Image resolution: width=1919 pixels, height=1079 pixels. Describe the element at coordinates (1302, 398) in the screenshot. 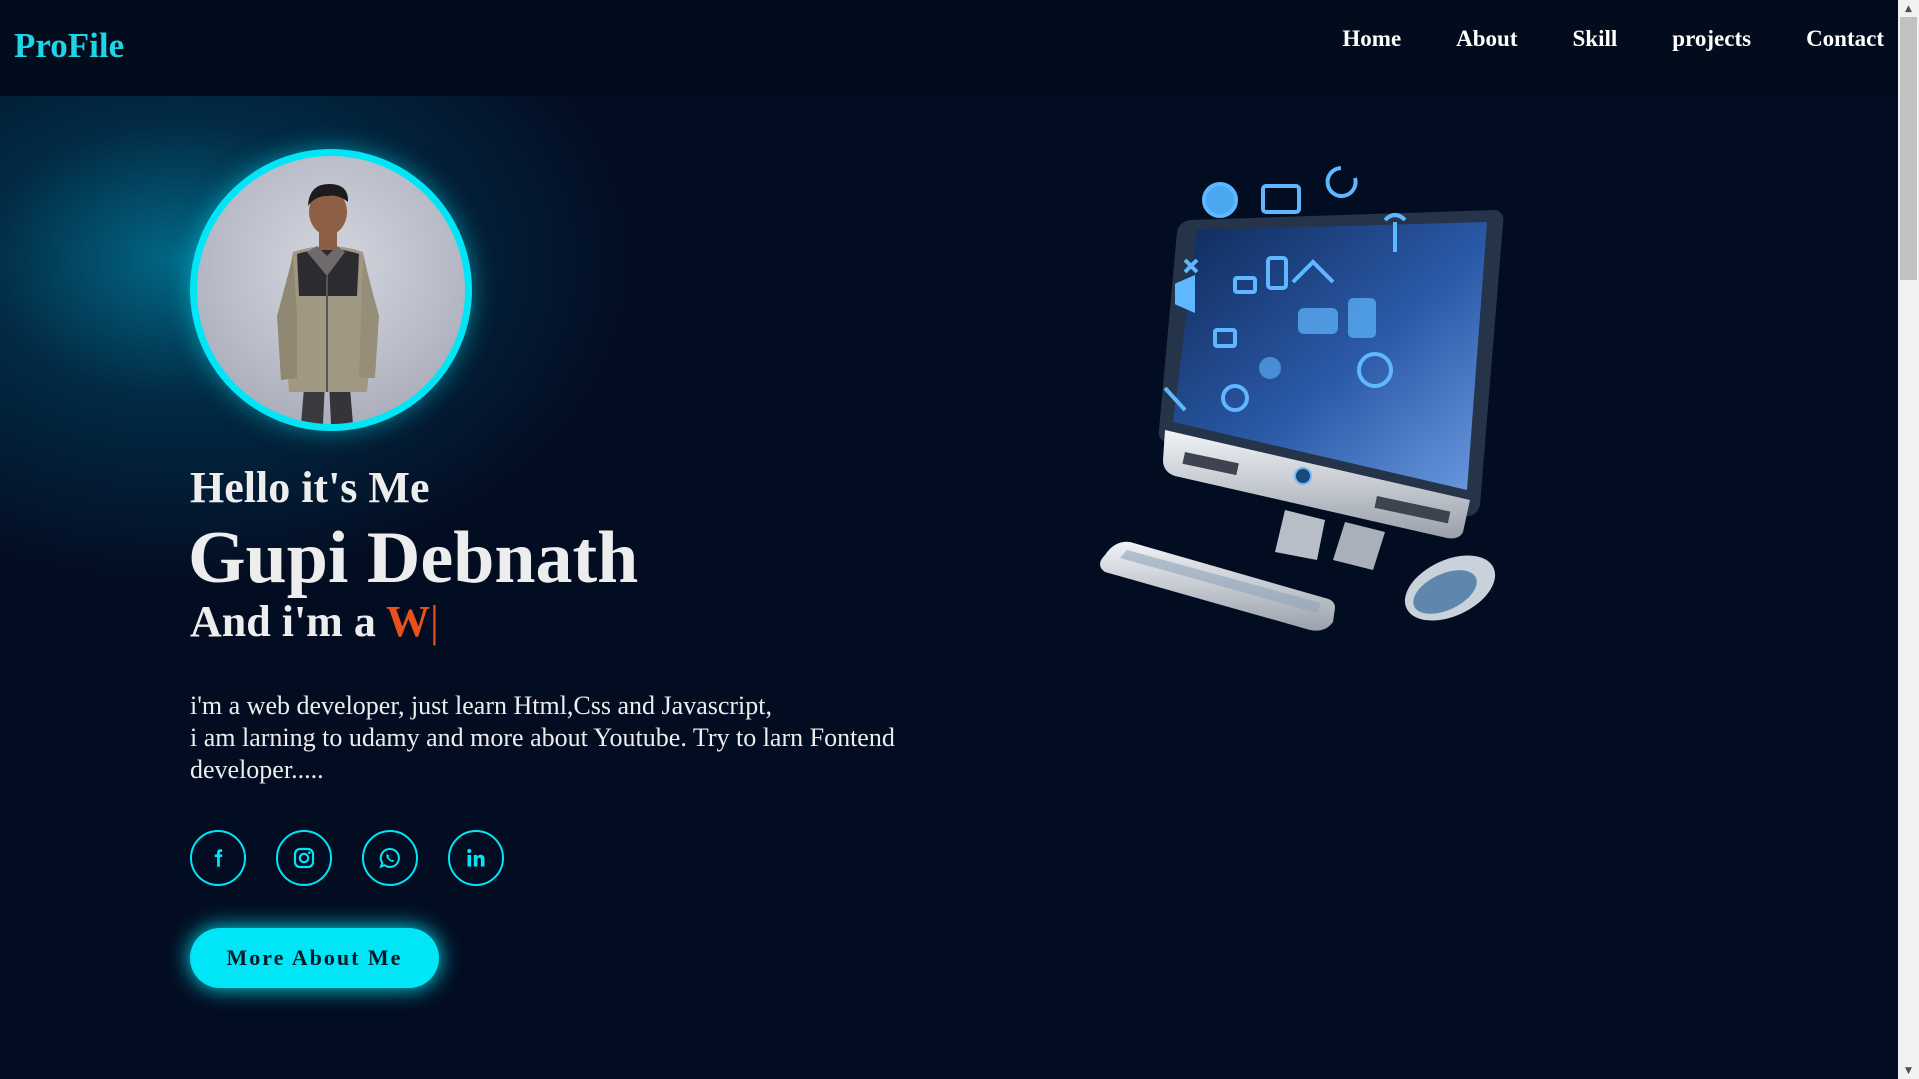

I see `computer-illustration` at that location.